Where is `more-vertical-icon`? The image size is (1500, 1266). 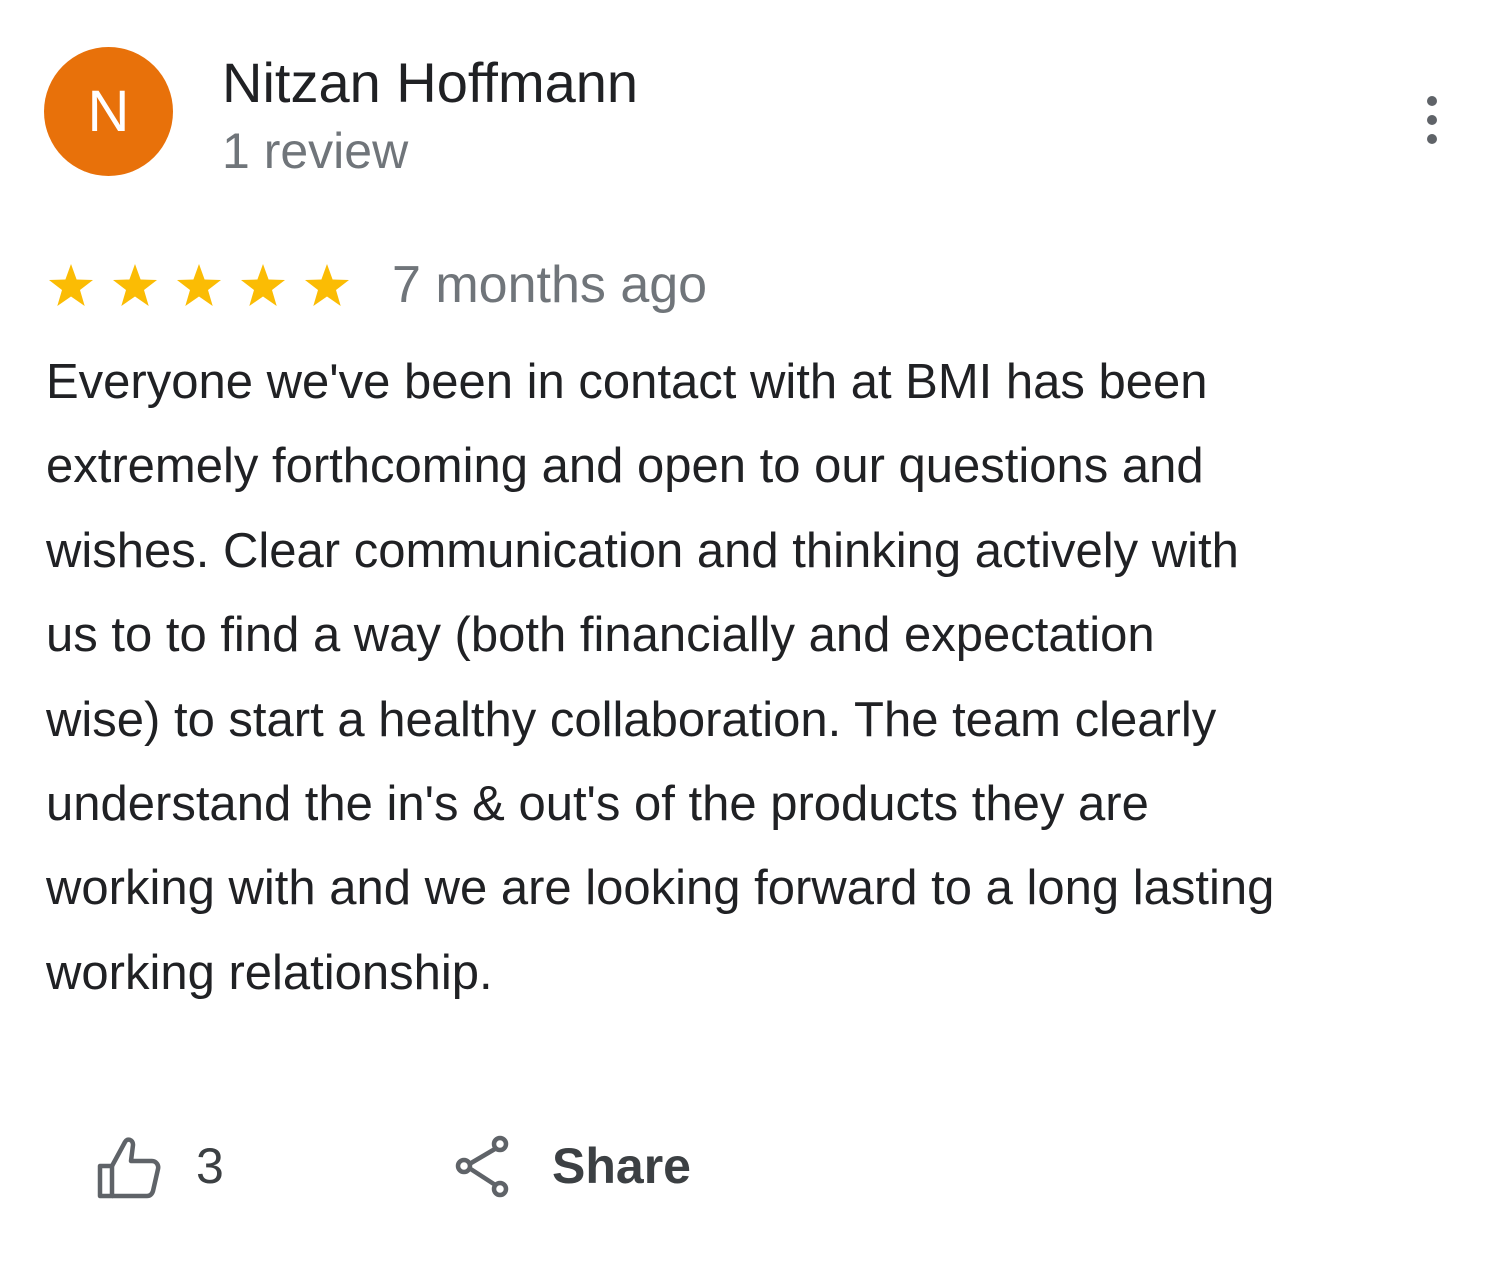 more-vertical-icon is located at coordinates (1432, 120).